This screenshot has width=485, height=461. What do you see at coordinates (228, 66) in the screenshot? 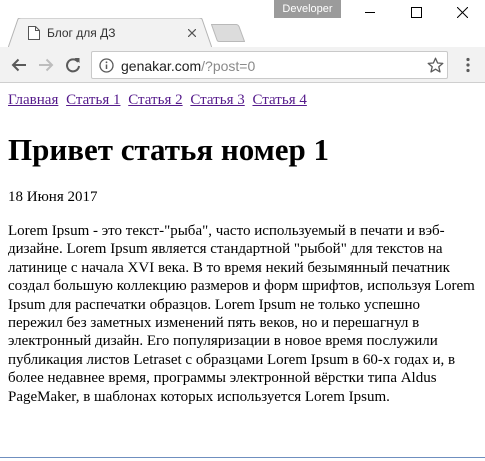
I see `url-path: /?post=0` at bounding box center [228, 66].